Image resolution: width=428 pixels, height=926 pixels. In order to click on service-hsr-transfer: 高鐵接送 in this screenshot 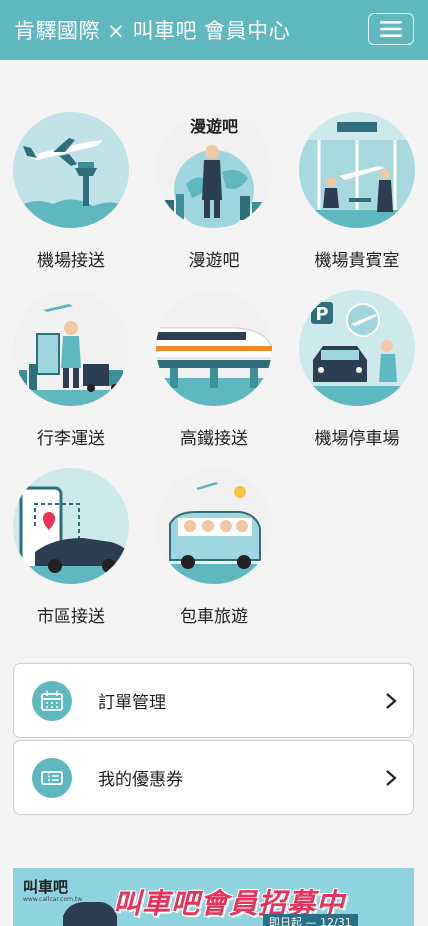, I will do `click(214, 369)`.